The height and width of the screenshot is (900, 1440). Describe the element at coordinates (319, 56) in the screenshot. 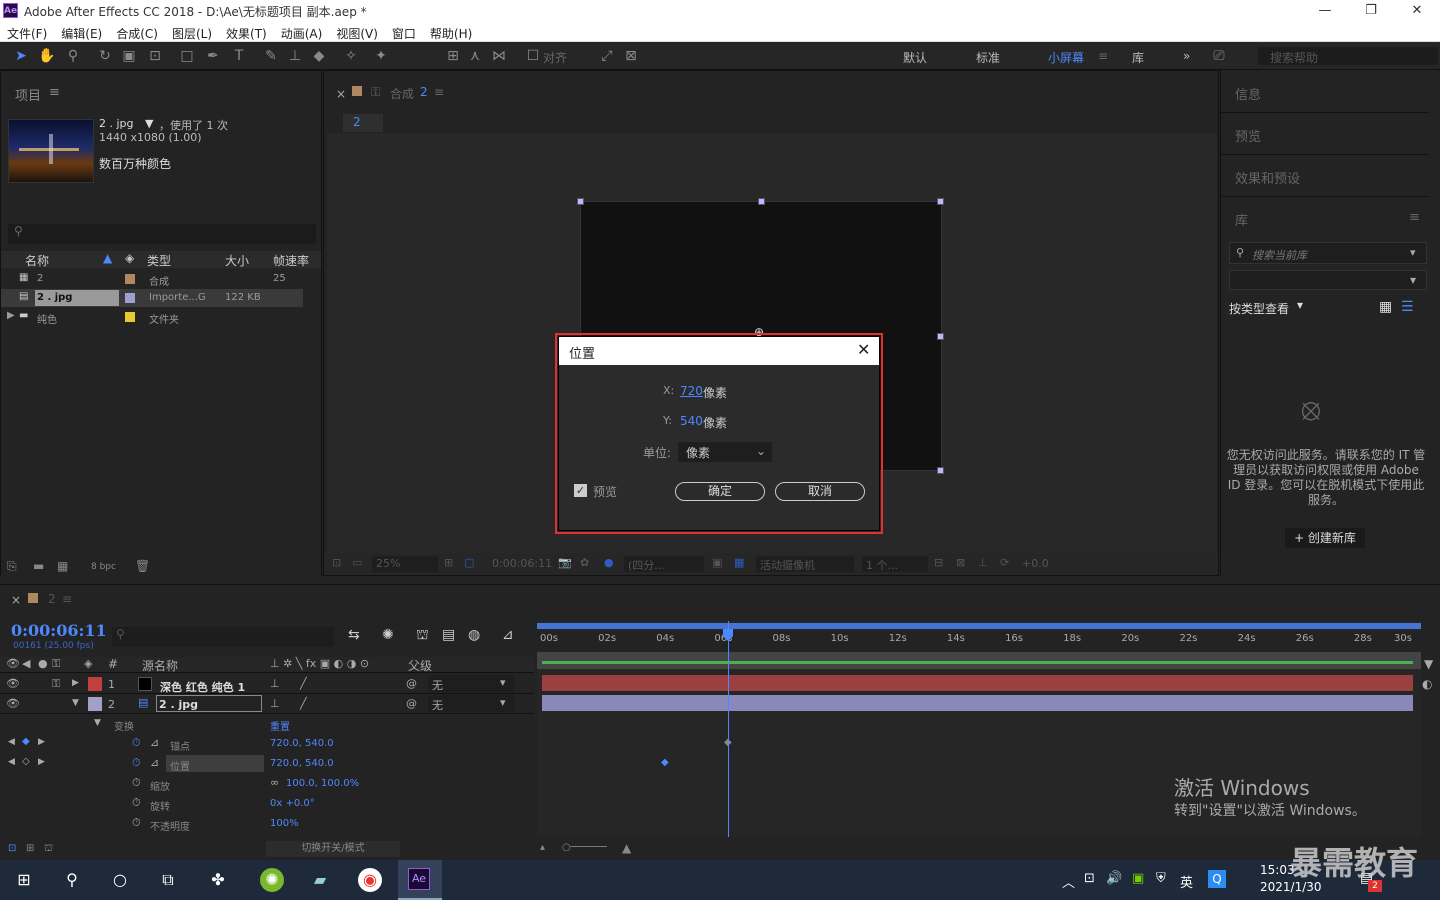

I see `eraser-tool-icon: ◆` at that location.